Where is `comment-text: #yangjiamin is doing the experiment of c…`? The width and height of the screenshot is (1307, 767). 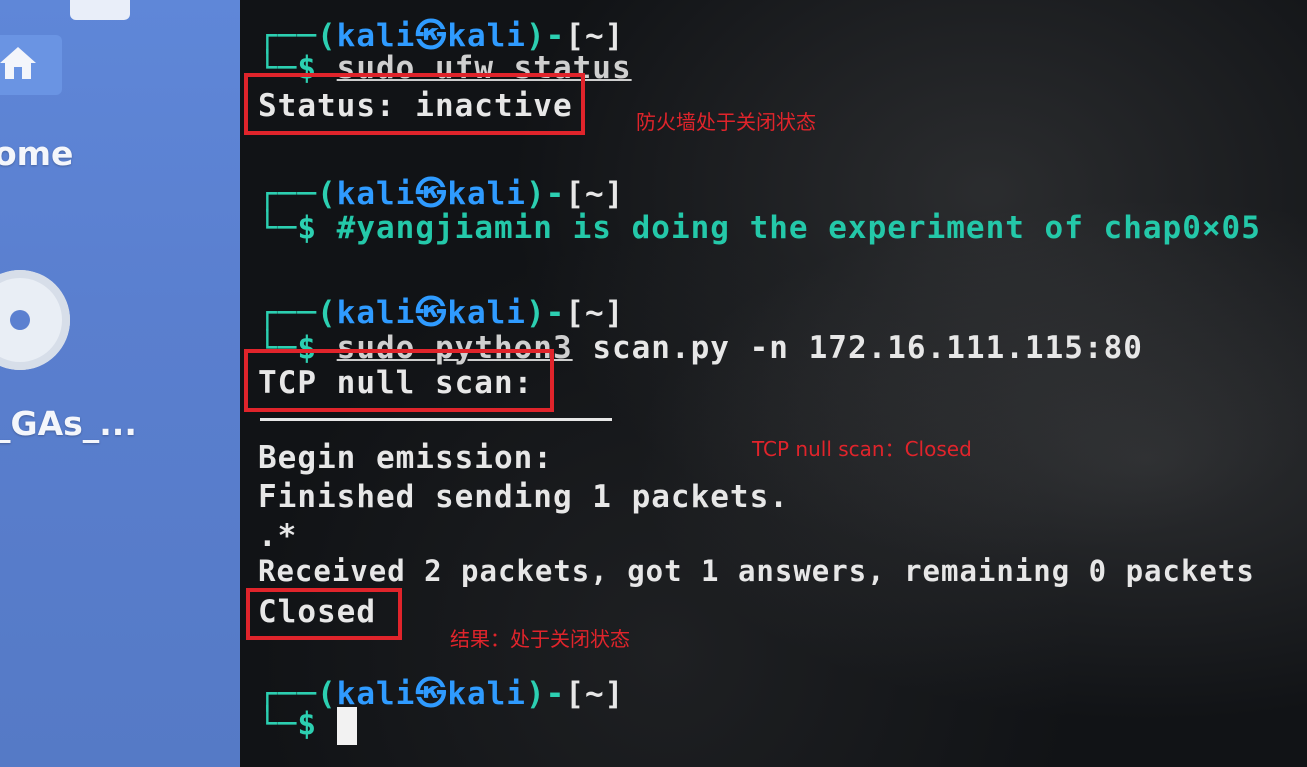
comment-text: #yangjiamin is doing the experiment of c… is located at coordinates (798, 228).